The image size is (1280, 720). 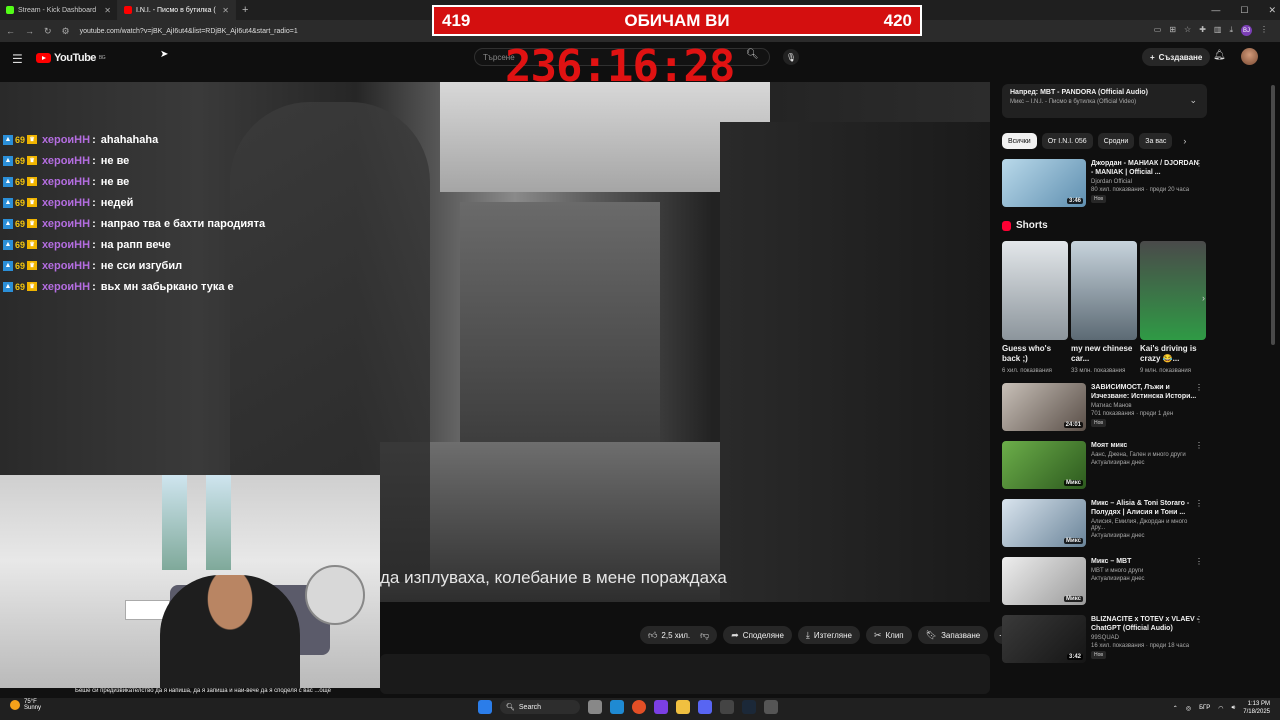 What do you see at coordinates (685, 674) in the screenshot?
I see `description-box` at bounding box center [685, 674].